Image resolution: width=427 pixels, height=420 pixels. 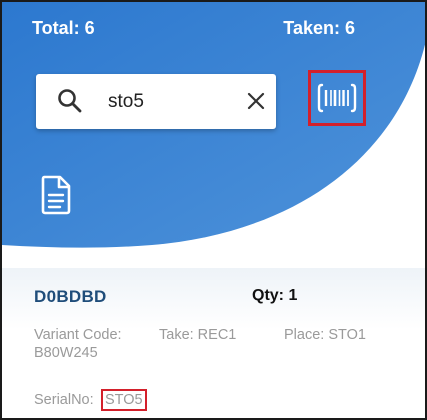 What do you see at coordinates (63, 28) in the screenshot?
I see `total-count: Total: 6` at bounding box center [63, 28].